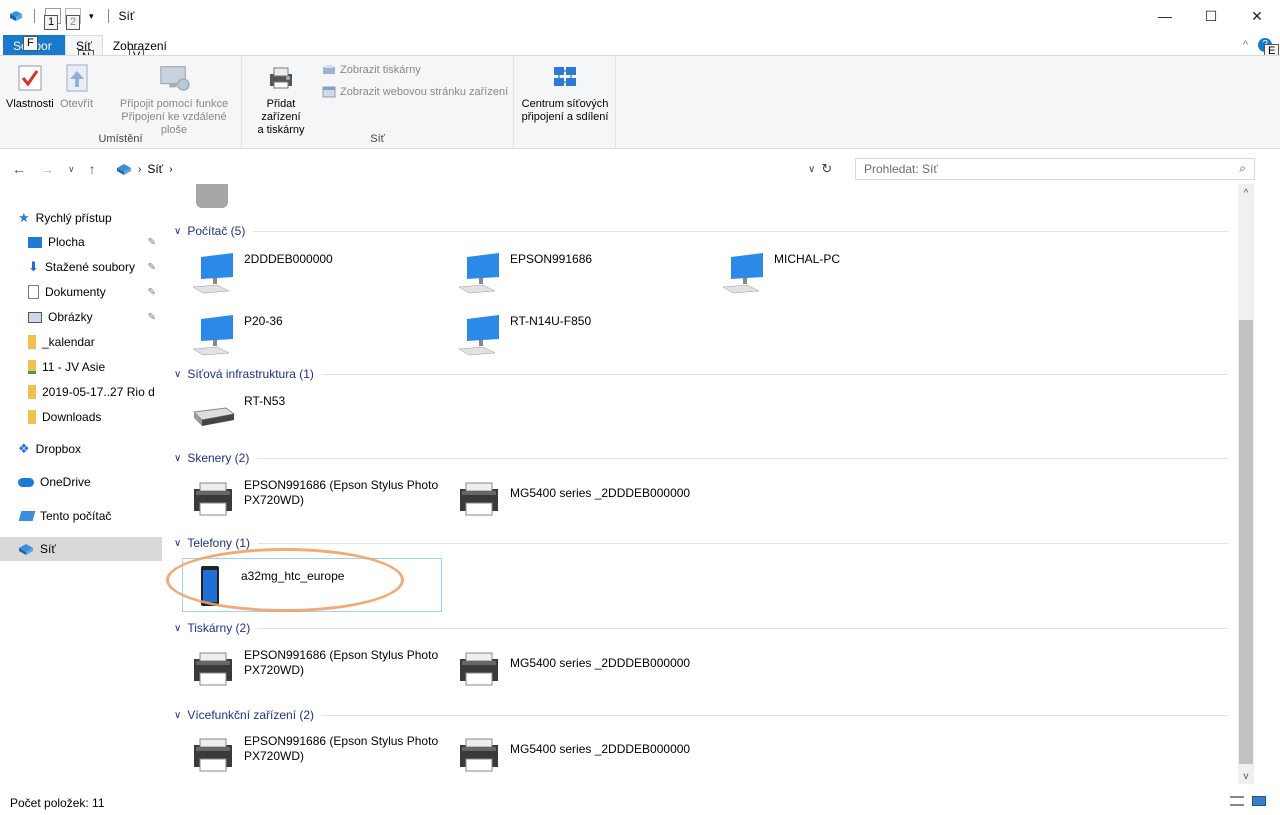  I want to click on network-center-label-1: Centrum síťových, so click(565, 104).